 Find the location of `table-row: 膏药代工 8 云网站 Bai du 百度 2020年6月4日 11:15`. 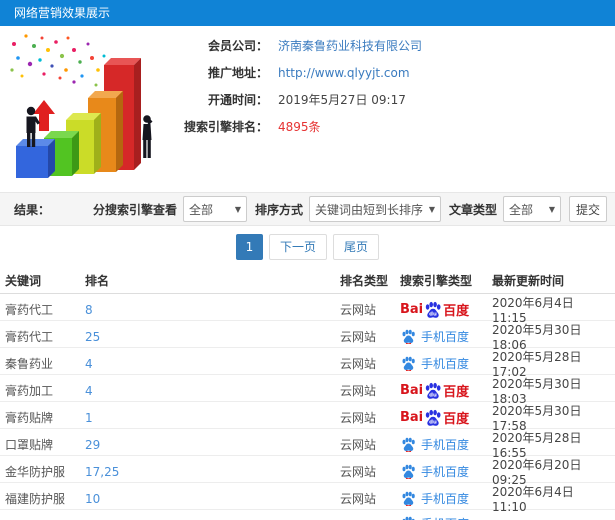

table-row: 膏药代工 8 云网站 Bai du 百度 2020年6月4日 11:15 is located at coordinates (307, 309).